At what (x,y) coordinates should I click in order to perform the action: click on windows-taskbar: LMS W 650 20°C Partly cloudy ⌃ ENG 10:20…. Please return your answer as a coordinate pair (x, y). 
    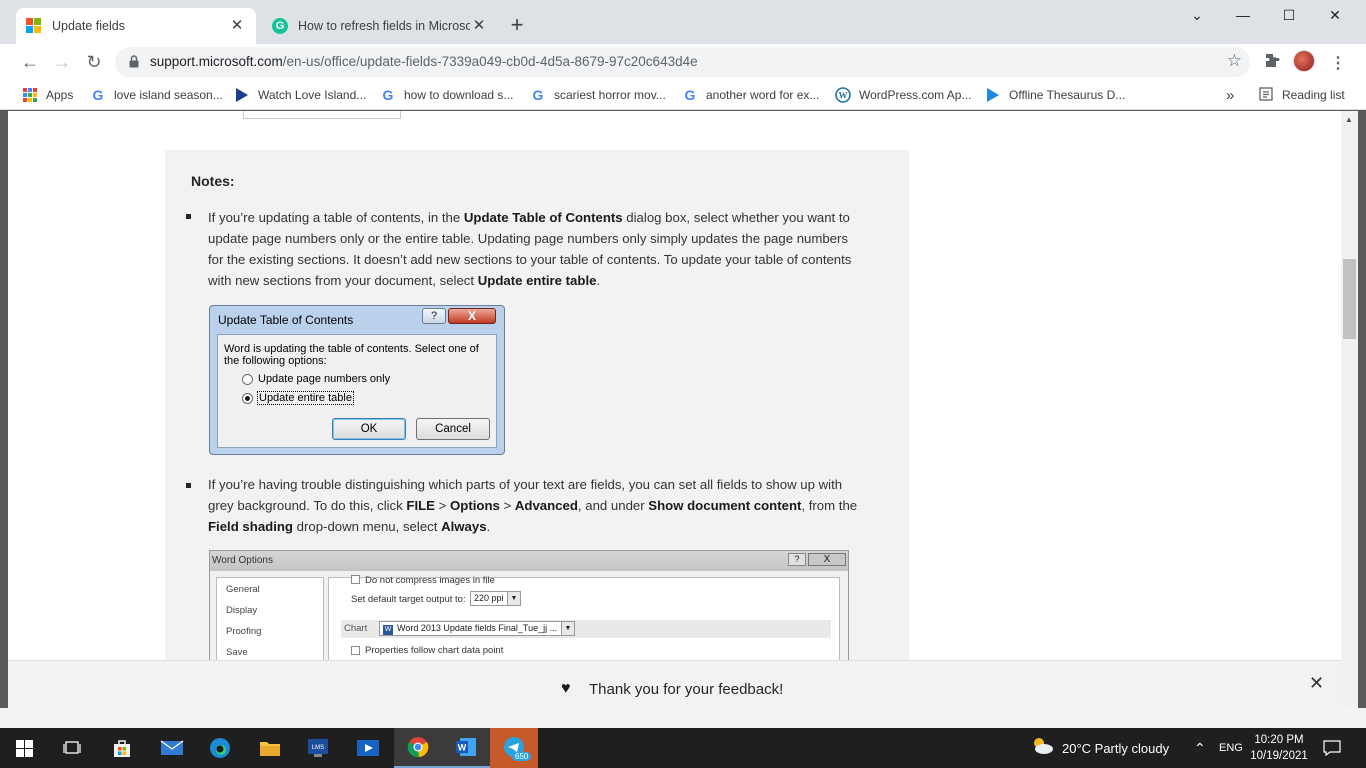
    Looking at the image, I should click on (683, 748).